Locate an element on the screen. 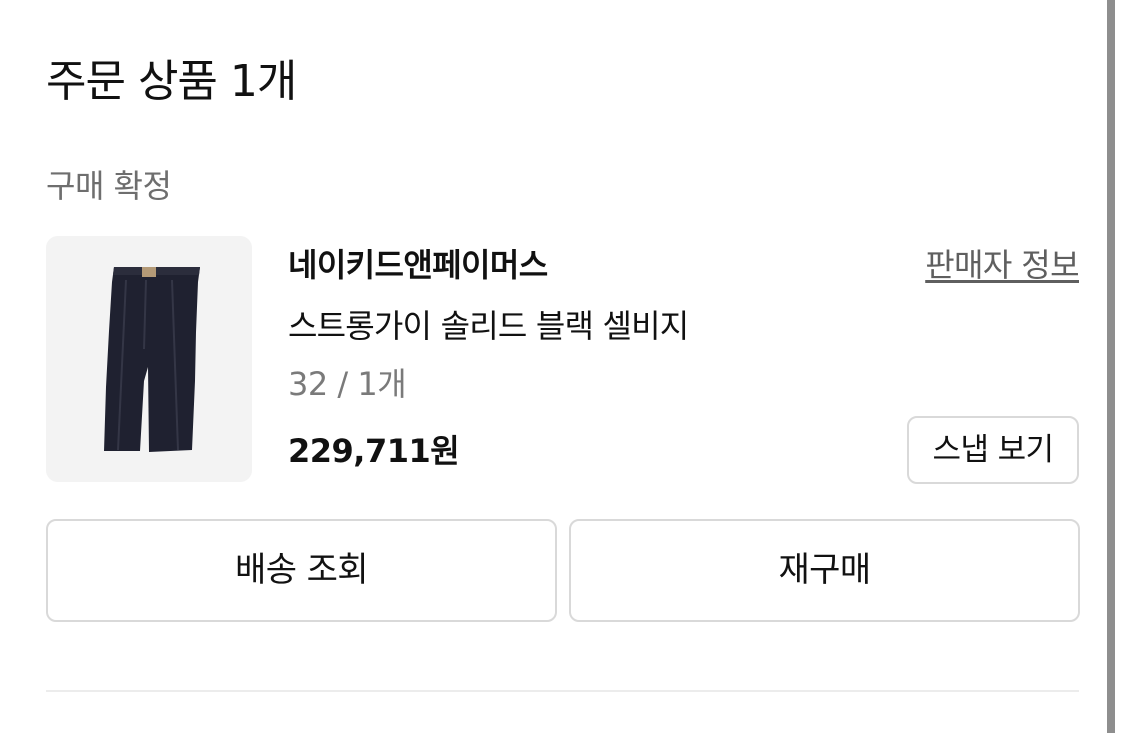 Image resolution: width=1125 pixels, height=733 pixels. reorder-button: 재구매 is located at coordinates (824, 570).